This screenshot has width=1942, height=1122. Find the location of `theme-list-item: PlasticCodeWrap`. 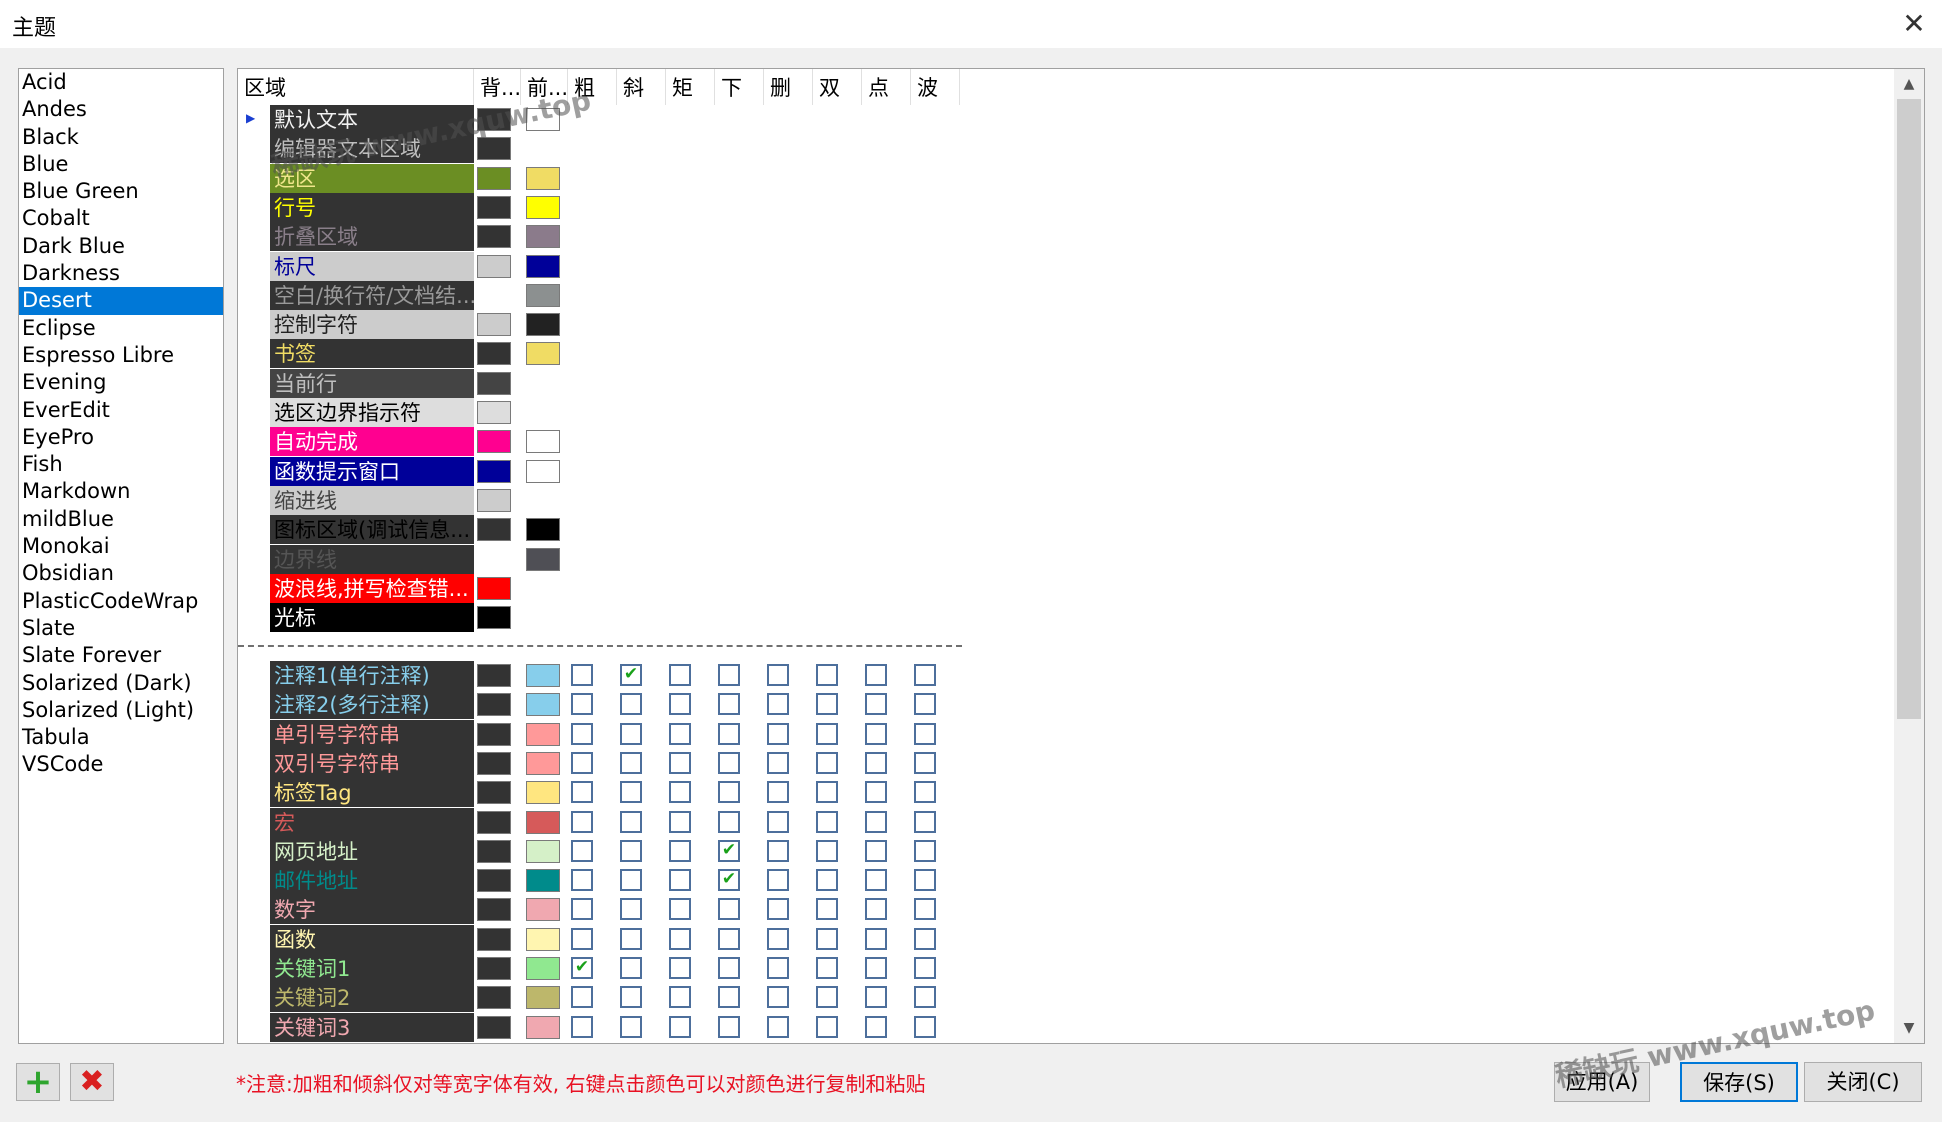

theme-list-item: PlasticCodeWrap is located at coordinates (121, 601).